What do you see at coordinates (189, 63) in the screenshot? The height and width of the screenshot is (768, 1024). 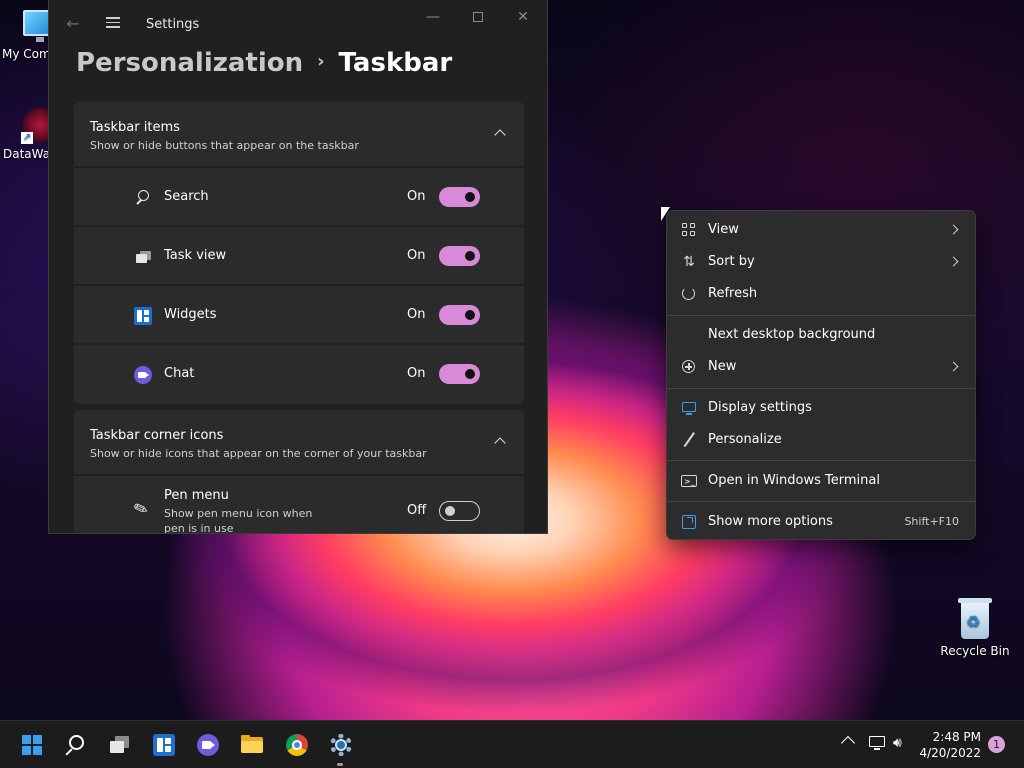 I see `breadcrumb-personalization: Personalization` at bounding box center [189, 63].